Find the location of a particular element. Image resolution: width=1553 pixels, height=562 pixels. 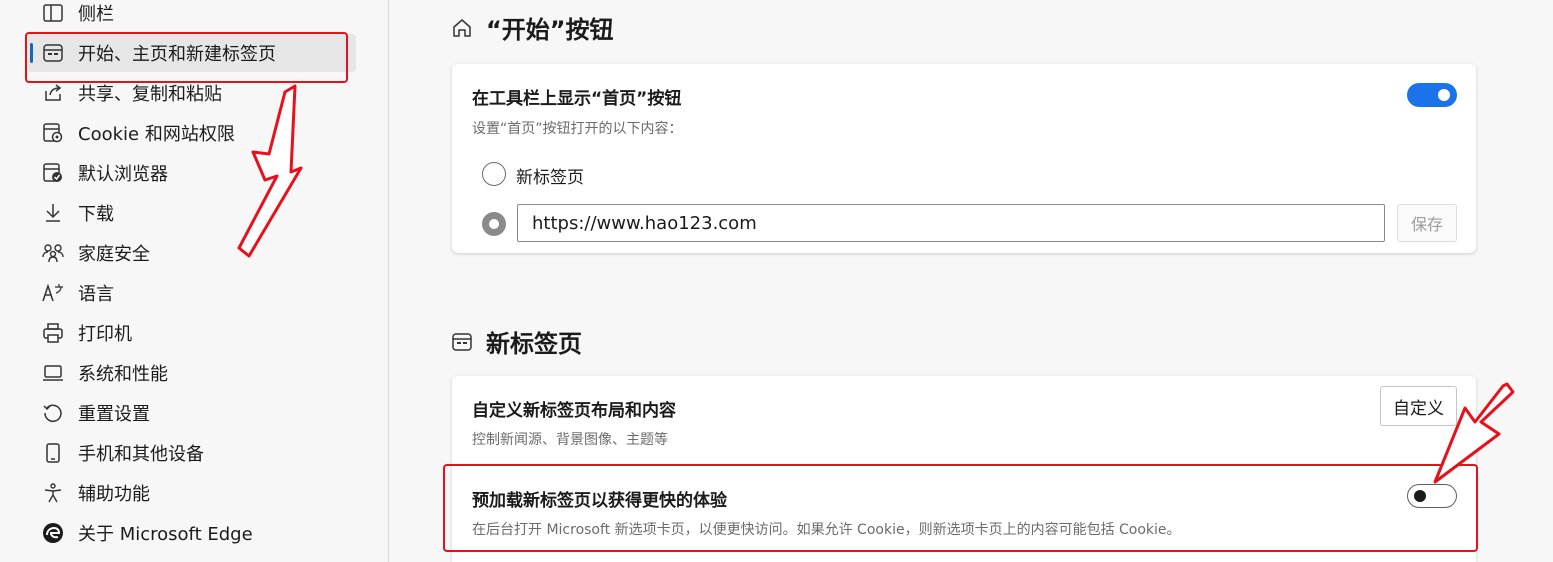

radio-new-tab-label: 新标签页 is located at coordinates (550, 178).